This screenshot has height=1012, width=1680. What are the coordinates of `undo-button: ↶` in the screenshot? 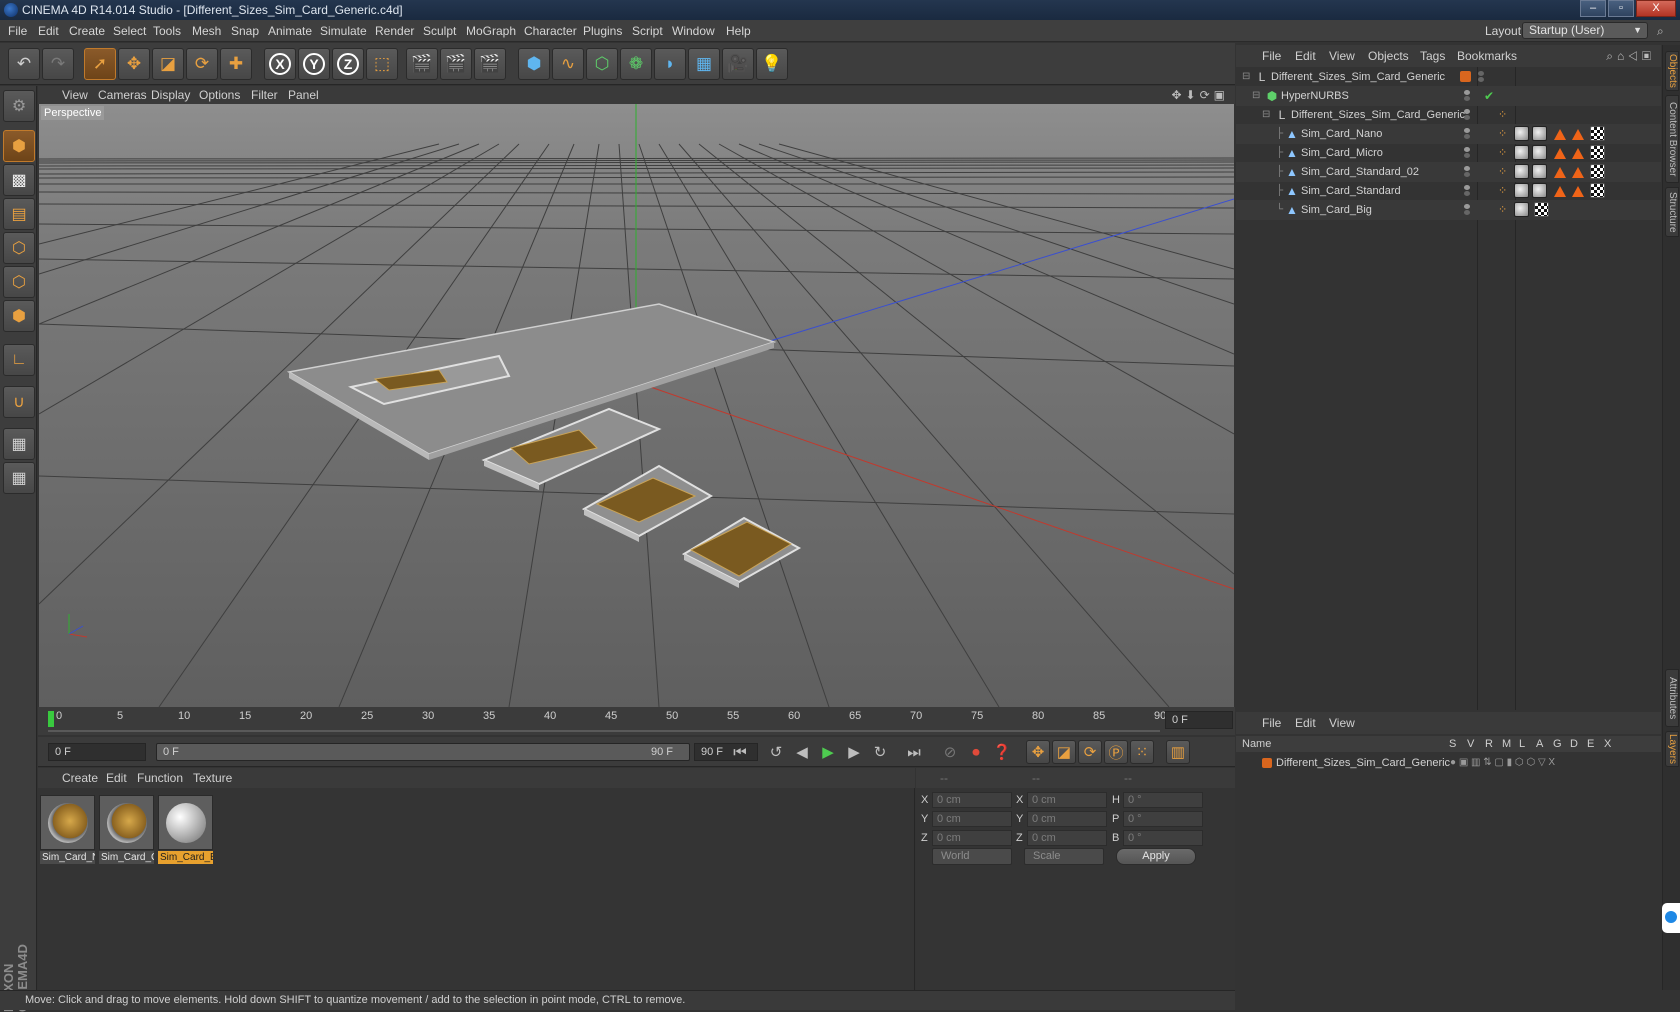 It's located at (24, 64).